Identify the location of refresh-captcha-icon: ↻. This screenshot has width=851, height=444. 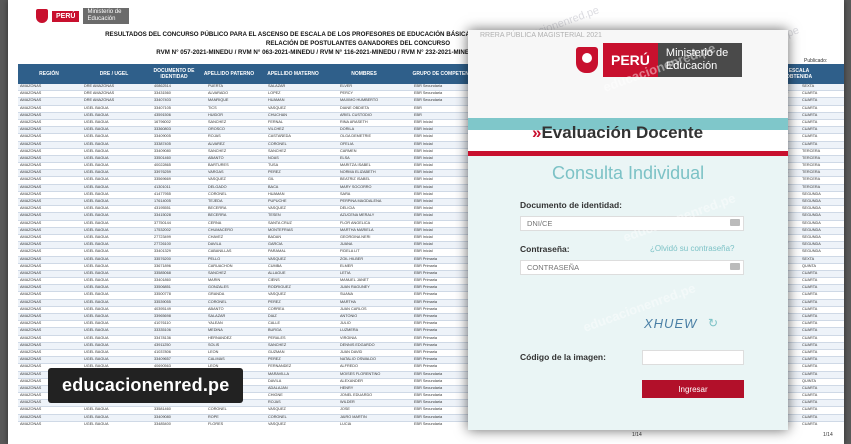
(713, 323).